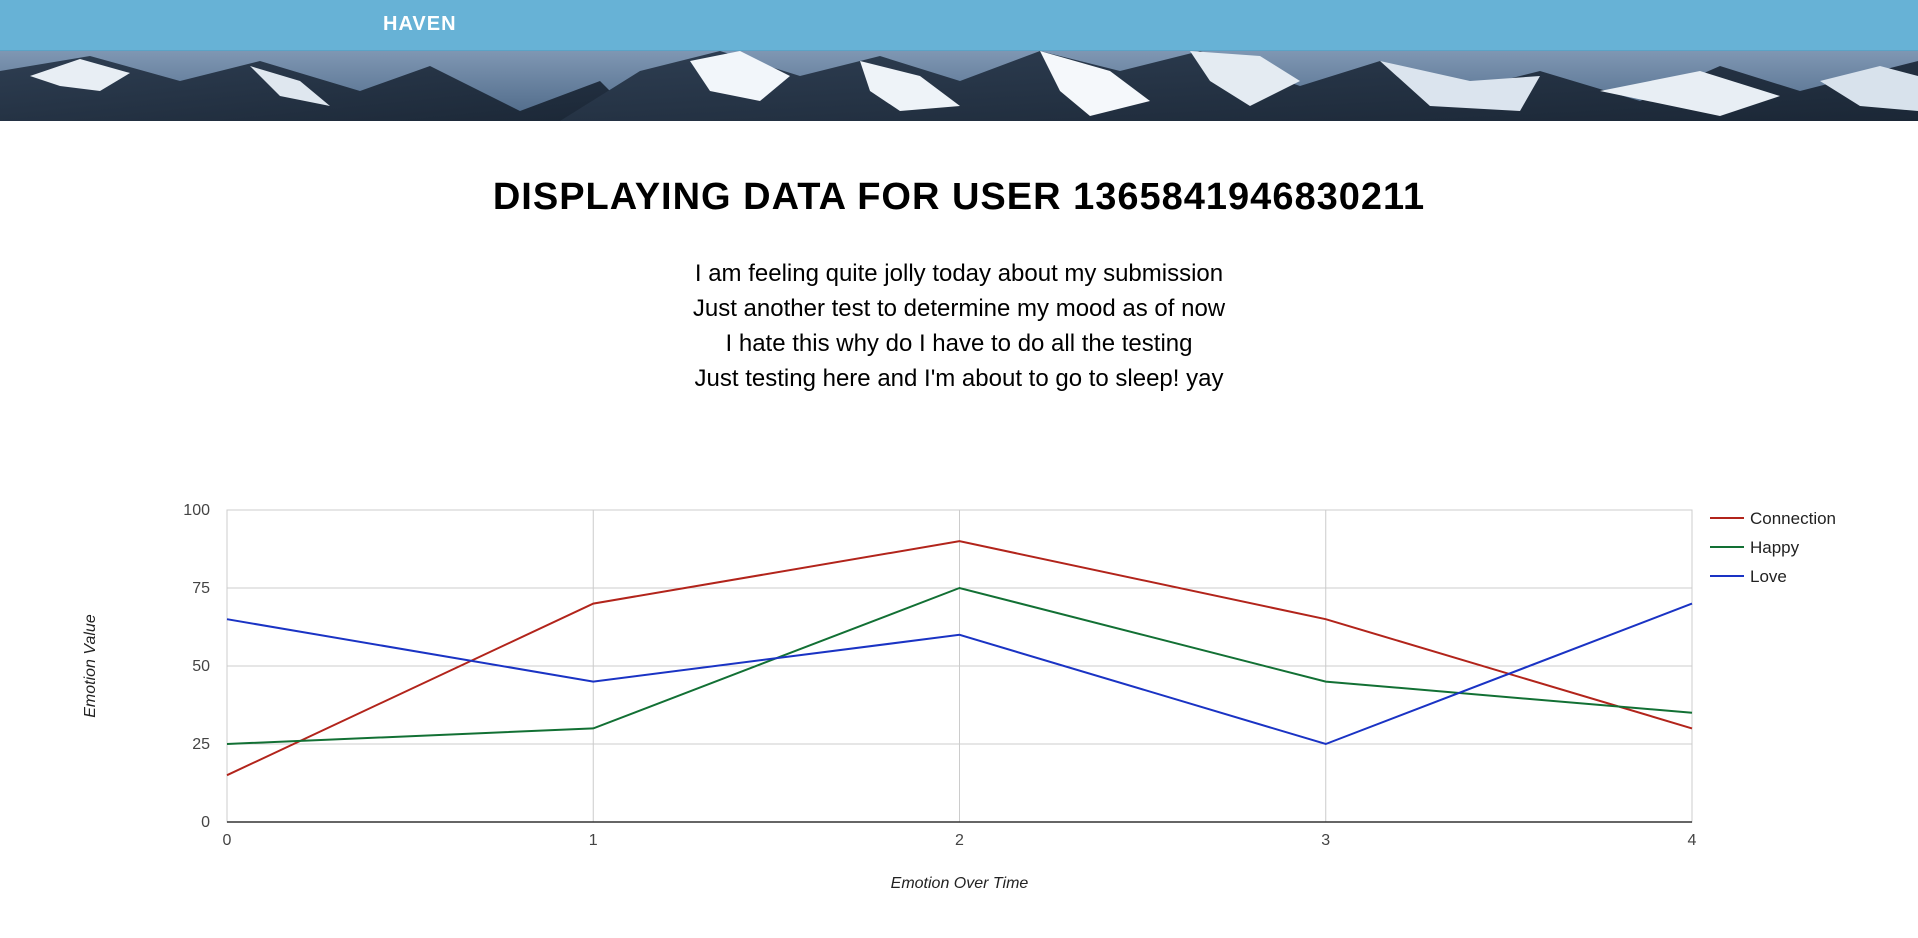 The width and height of the screenshot is (1918, 938). Describe the element at coordinates (420, 24) in the screenshot. I see `brand-link: HAVEN` at that location.